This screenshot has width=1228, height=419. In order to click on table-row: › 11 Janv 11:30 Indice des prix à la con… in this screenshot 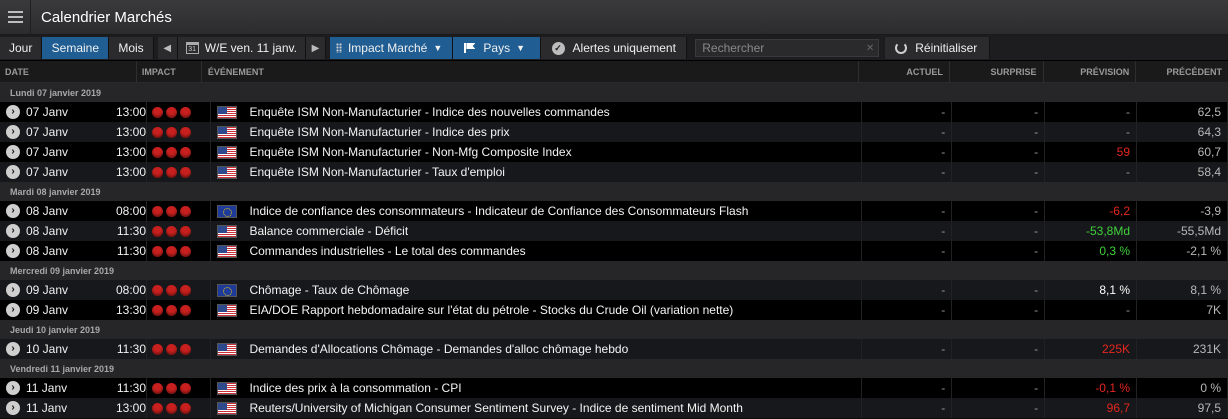, I will do `click(614, 388)`.